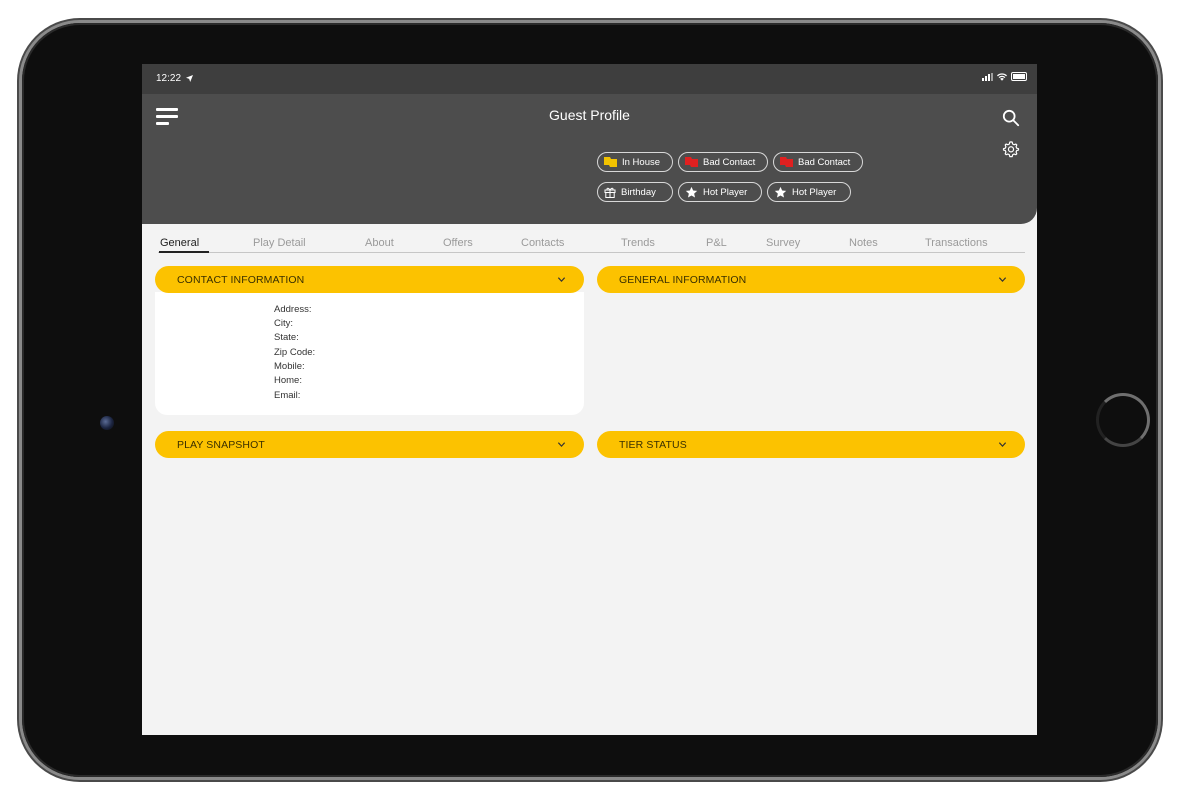 This screenshot has width=1180, height=800. Describe the element at coordinates (818, 162) in the screenshot. I see `flag-chip-bad-contact-2: Bad Contact` at that location.